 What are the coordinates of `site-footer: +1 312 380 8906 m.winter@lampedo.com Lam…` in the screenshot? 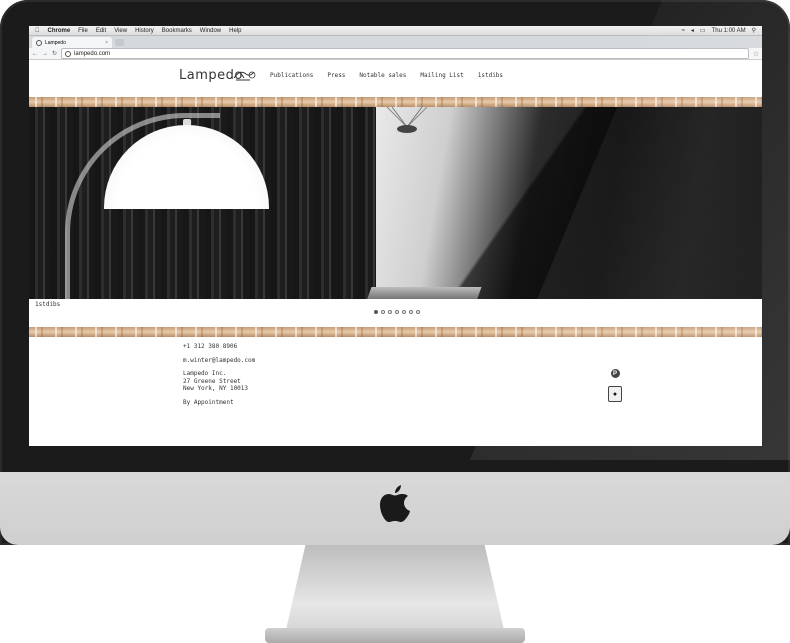 It's located at (395, 379).